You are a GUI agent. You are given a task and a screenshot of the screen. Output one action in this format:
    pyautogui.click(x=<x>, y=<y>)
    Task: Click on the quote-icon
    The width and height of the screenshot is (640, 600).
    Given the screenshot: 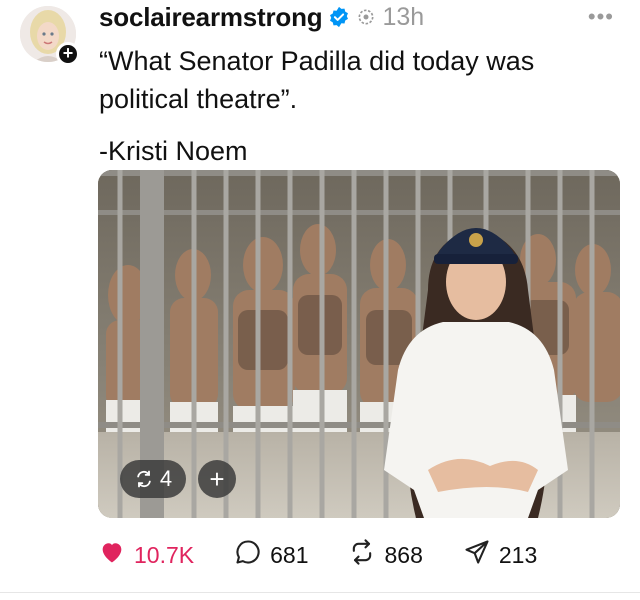 What is the action you would take?
    pyautogui.click(x=144, y=479)
    